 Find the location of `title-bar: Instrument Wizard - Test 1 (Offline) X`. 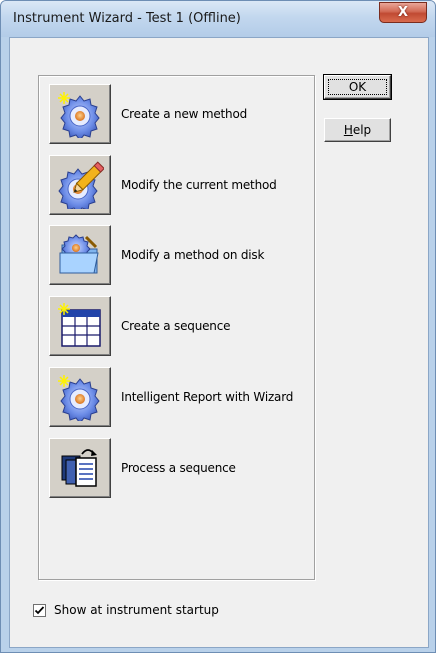

title-bar: Instrument Wizard - Test 1 (Offline) X is located at coordinates (218, 19).